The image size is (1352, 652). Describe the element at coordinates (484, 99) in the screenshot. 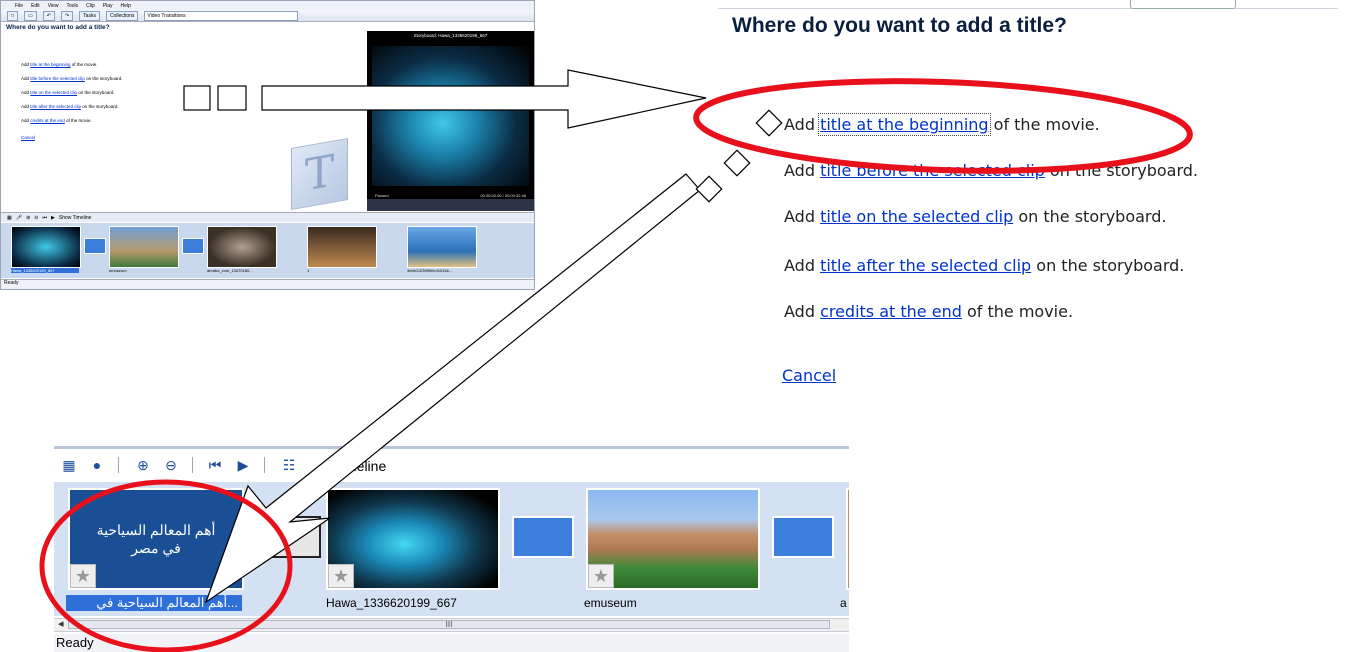

I see `right-arrow-shape` at that location.